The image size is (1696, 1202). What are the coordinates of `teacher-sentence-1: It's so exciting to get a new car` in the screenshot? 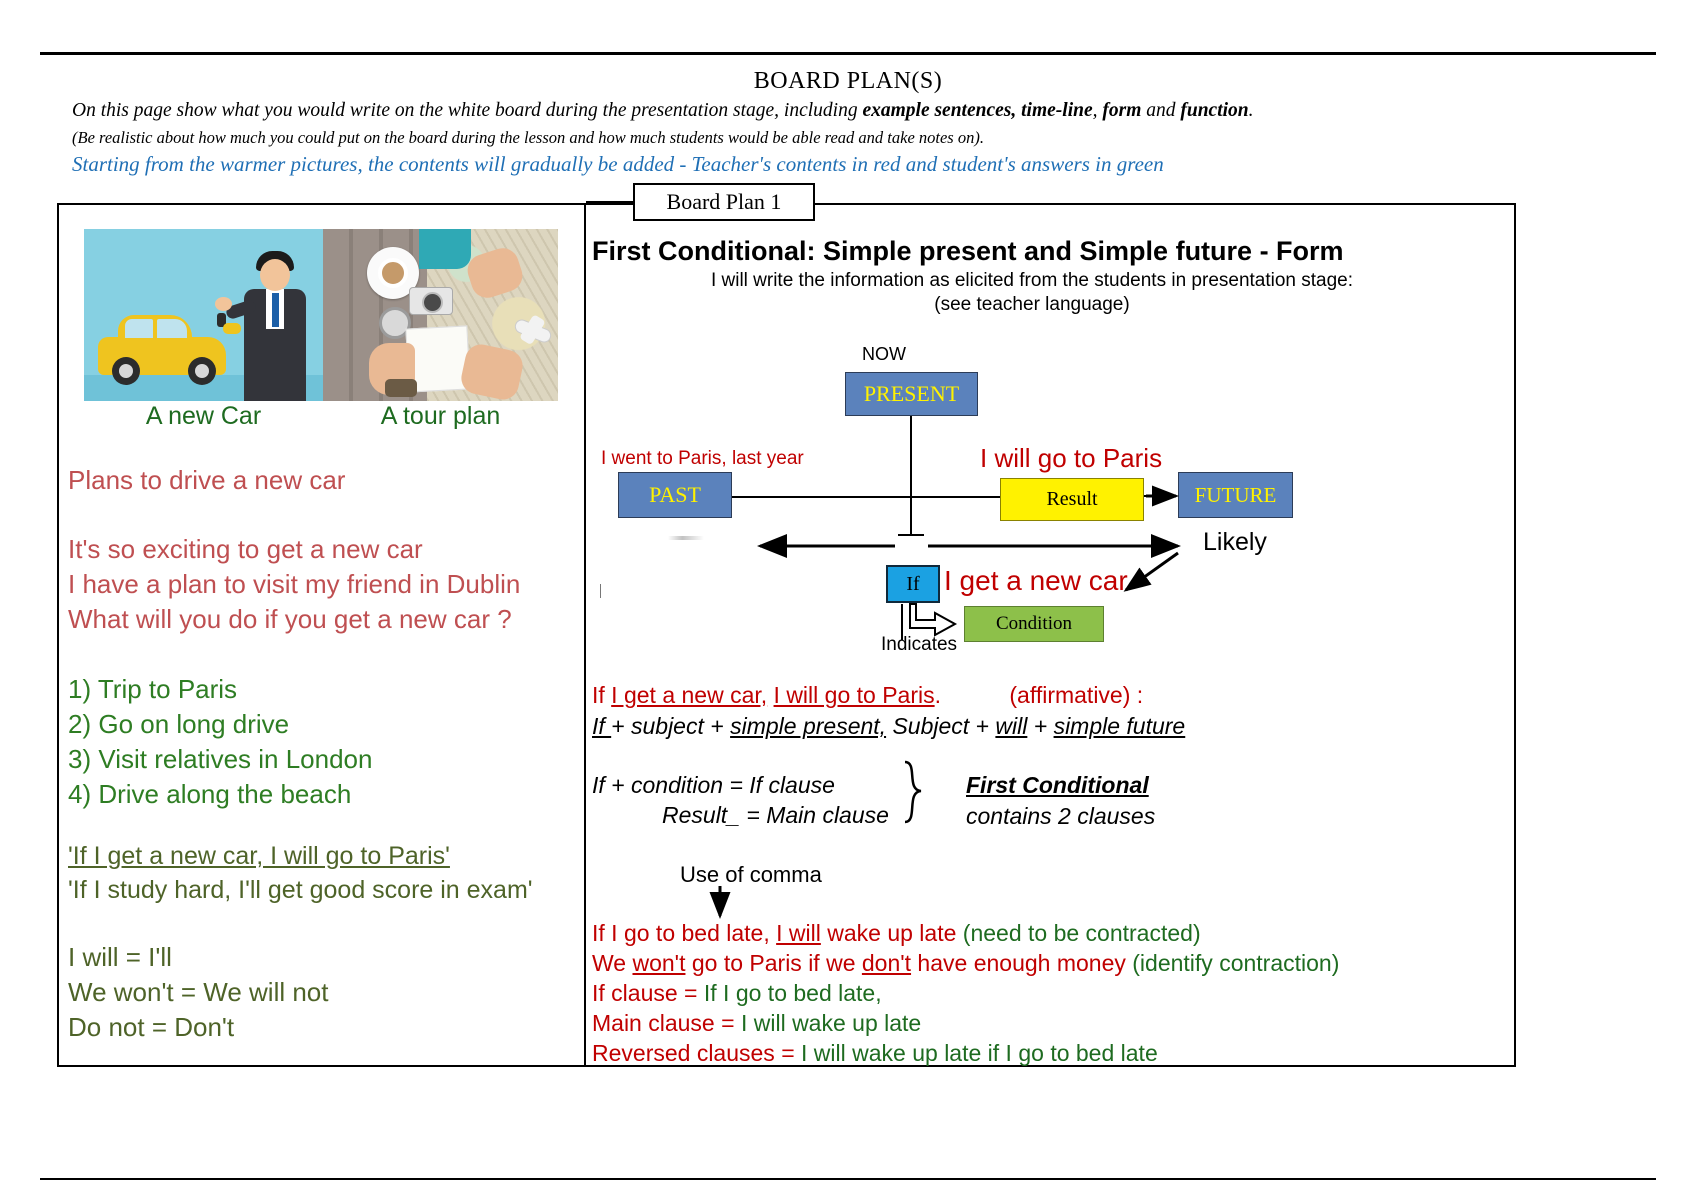 It's located at (245, 549).